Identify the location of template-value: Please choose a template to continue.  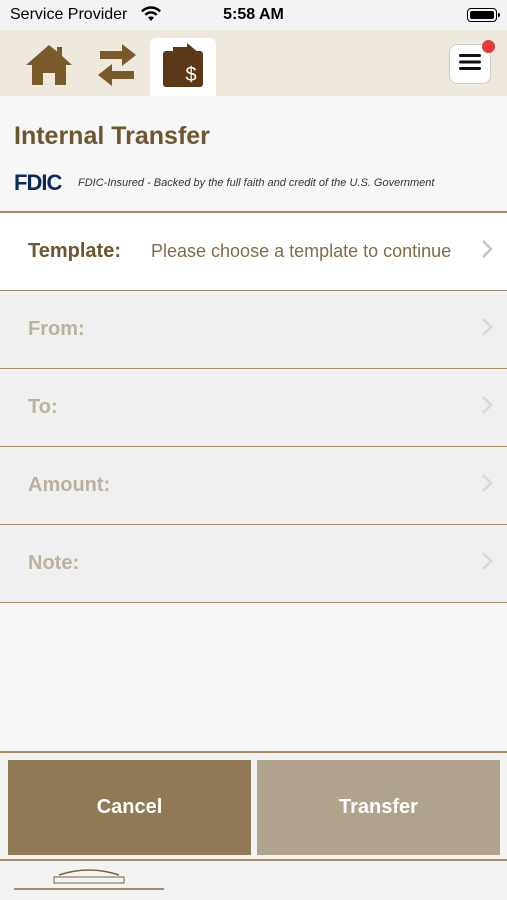
(301, 251).